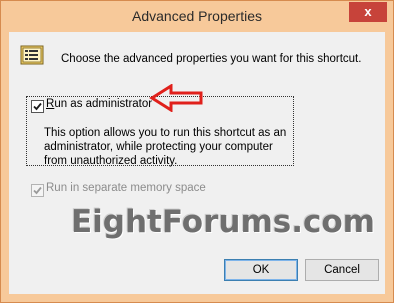  I want to click on run-as-admin-checkbox, so click(37, 106).